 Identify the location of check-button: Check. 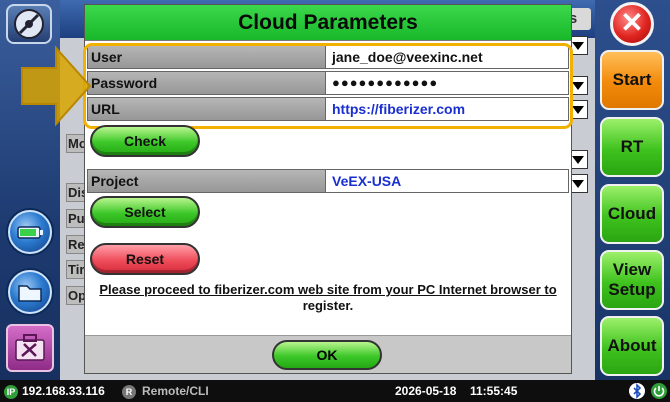
(145, 141).